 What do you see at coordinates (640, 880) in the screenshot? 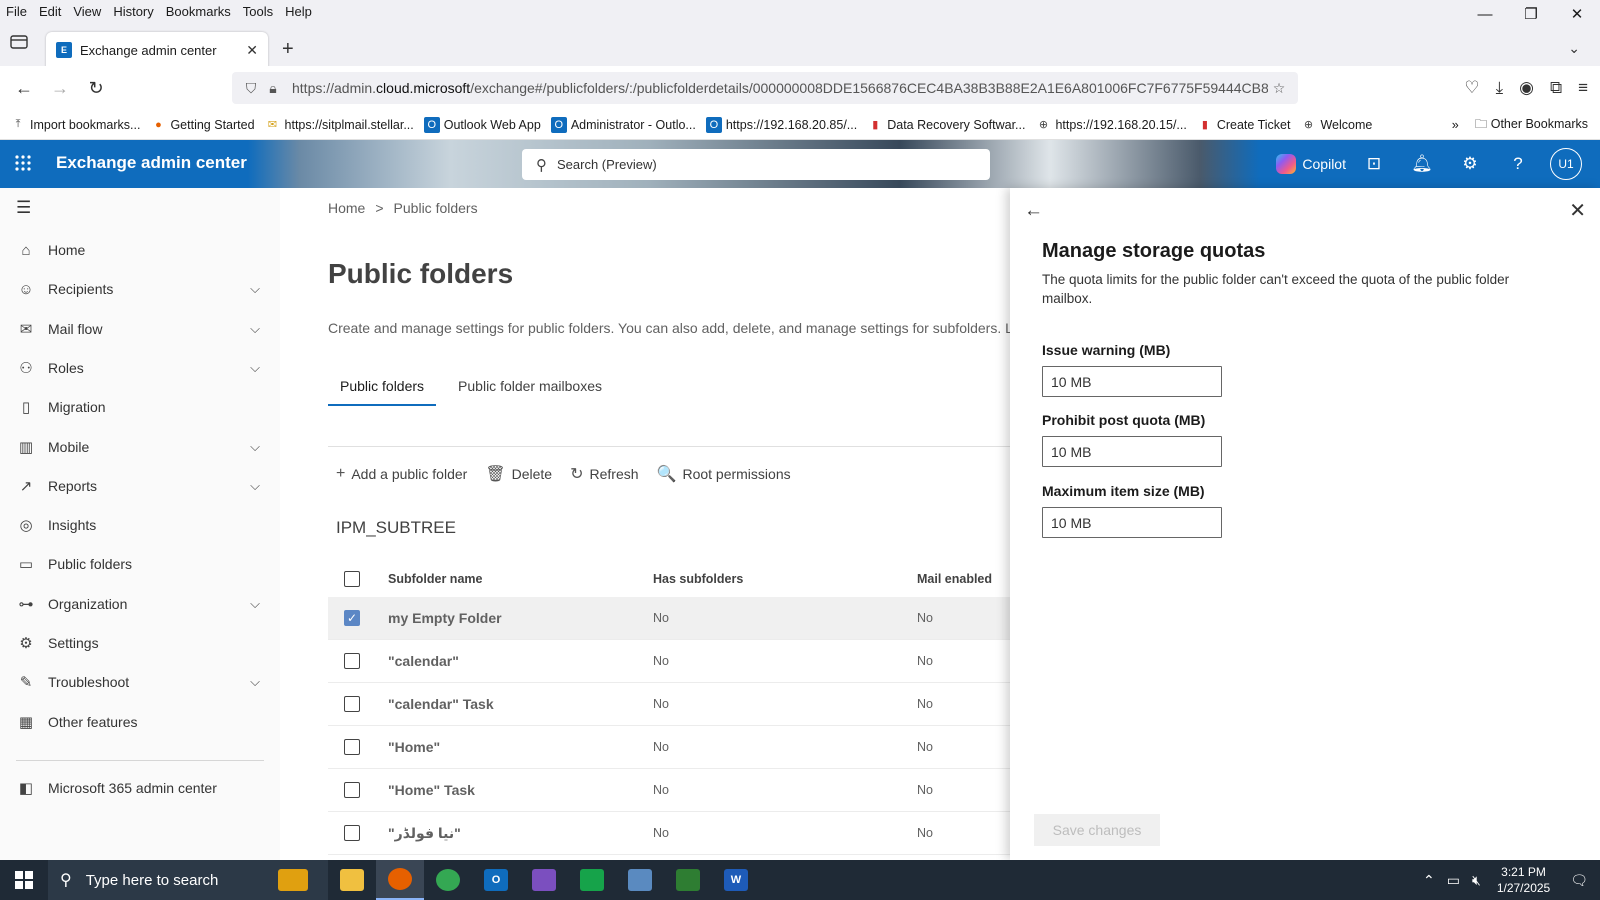
I see `remote-desktop-icon` at bounding box center [640, 880].